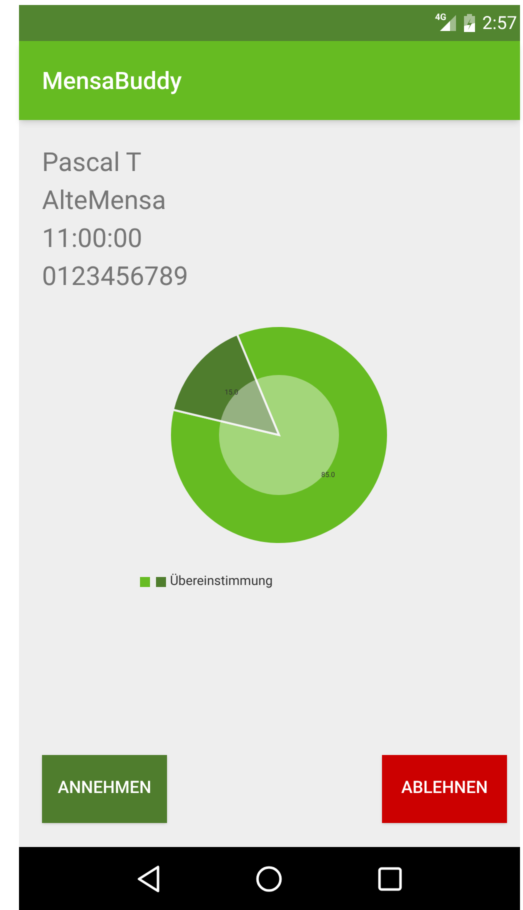  What do you see at coordinates (92, 163) in the screenshot?
I see `detail-text: Pascal T` at bounding box center [92, 163].